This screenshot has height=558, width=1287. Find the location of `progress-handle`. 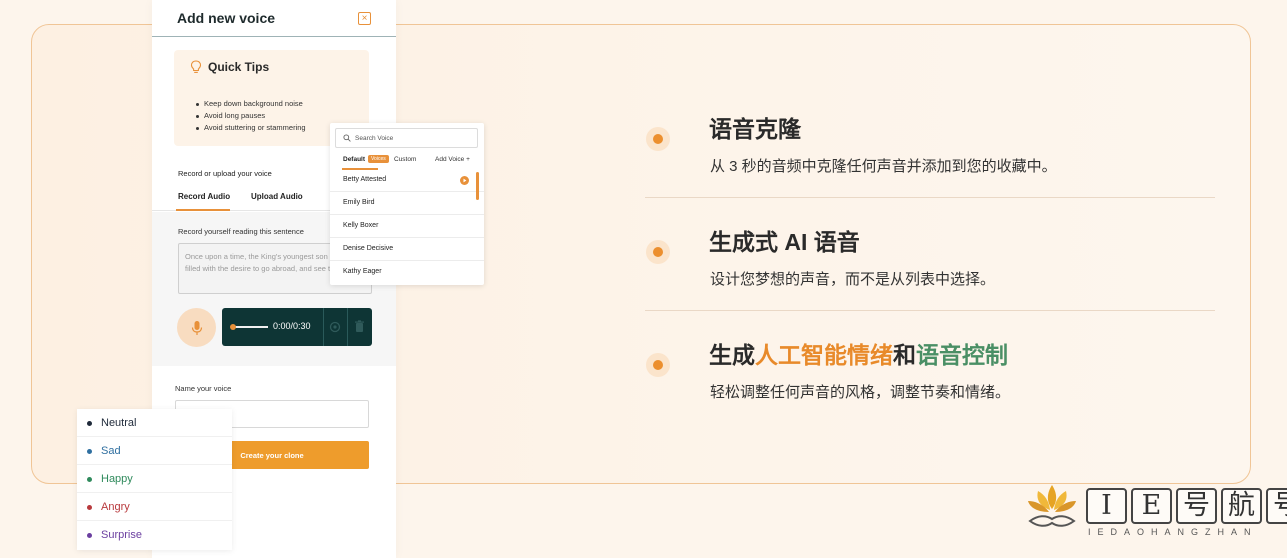

progress-handle is located at coordinates (233, 327).